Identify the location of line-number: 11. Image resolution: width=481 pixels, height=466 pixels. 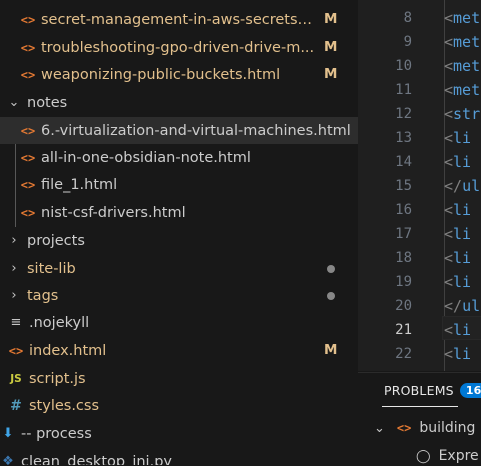
(403, 90).